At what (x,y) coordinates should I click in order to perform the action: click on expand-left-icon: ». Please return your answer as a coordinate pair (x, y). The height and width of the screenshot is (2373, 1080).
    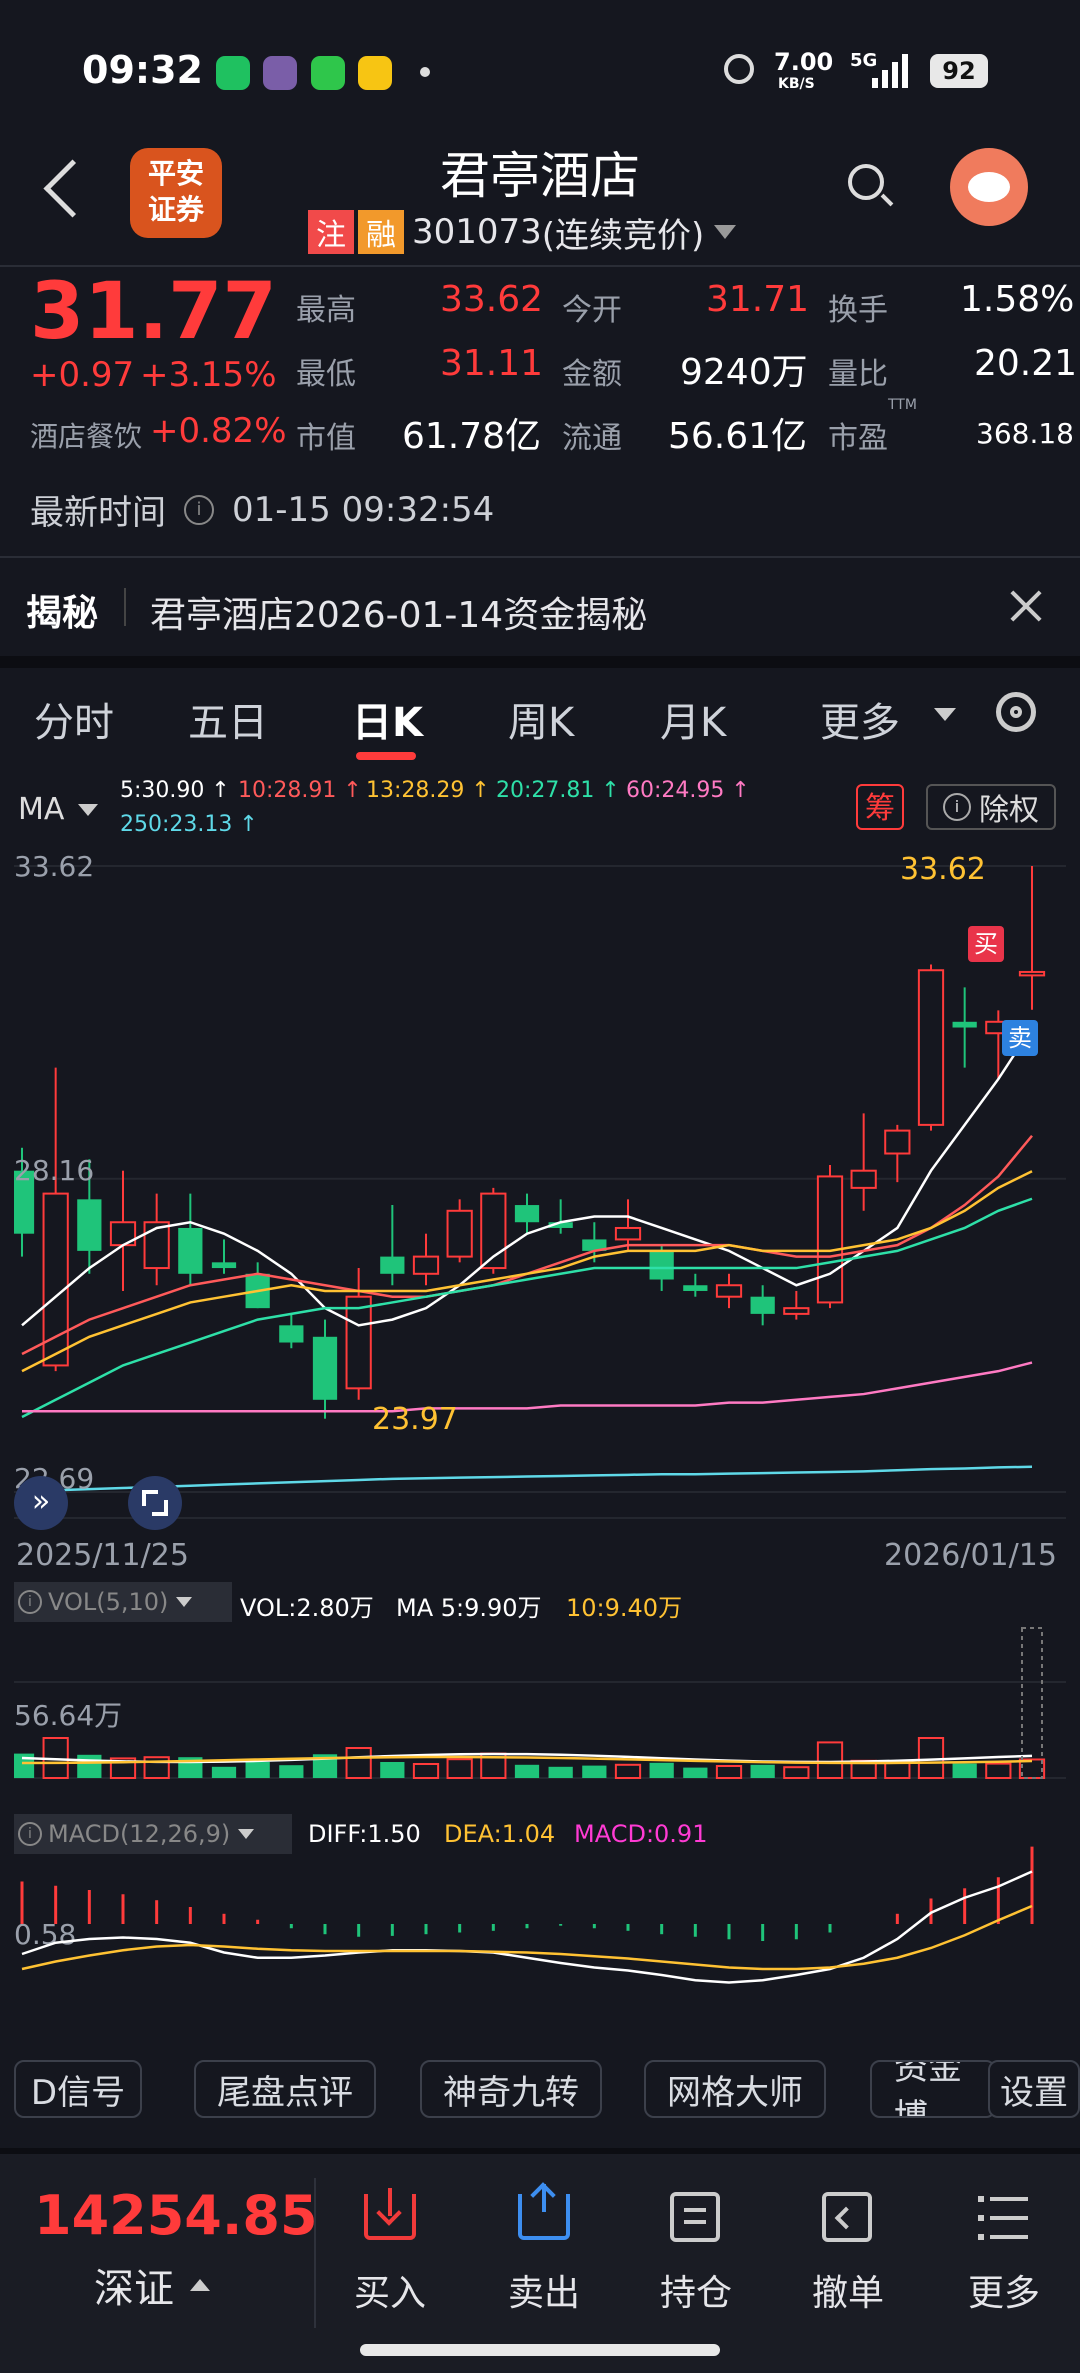
    Looking at the image, I should click on (41, 1503).